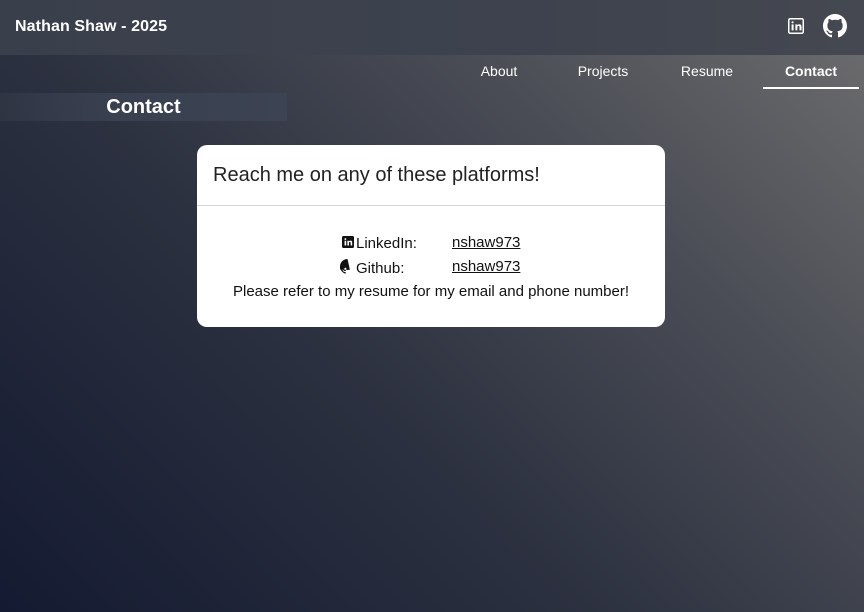 This screenshot has width=864, height=612. What do you see at coordinates (499, 76) in the screenshot?
I see `nav-about: About` at bounding box center [499, 76].